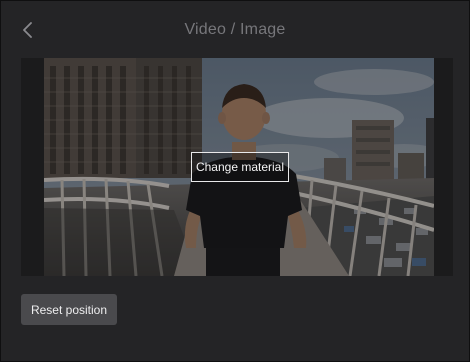 The height and width of the screenshot is (362, 470). Describe the element at coordinates (69, 309) in the screenshot. I see `reset-position-button: Reset position` at that location.